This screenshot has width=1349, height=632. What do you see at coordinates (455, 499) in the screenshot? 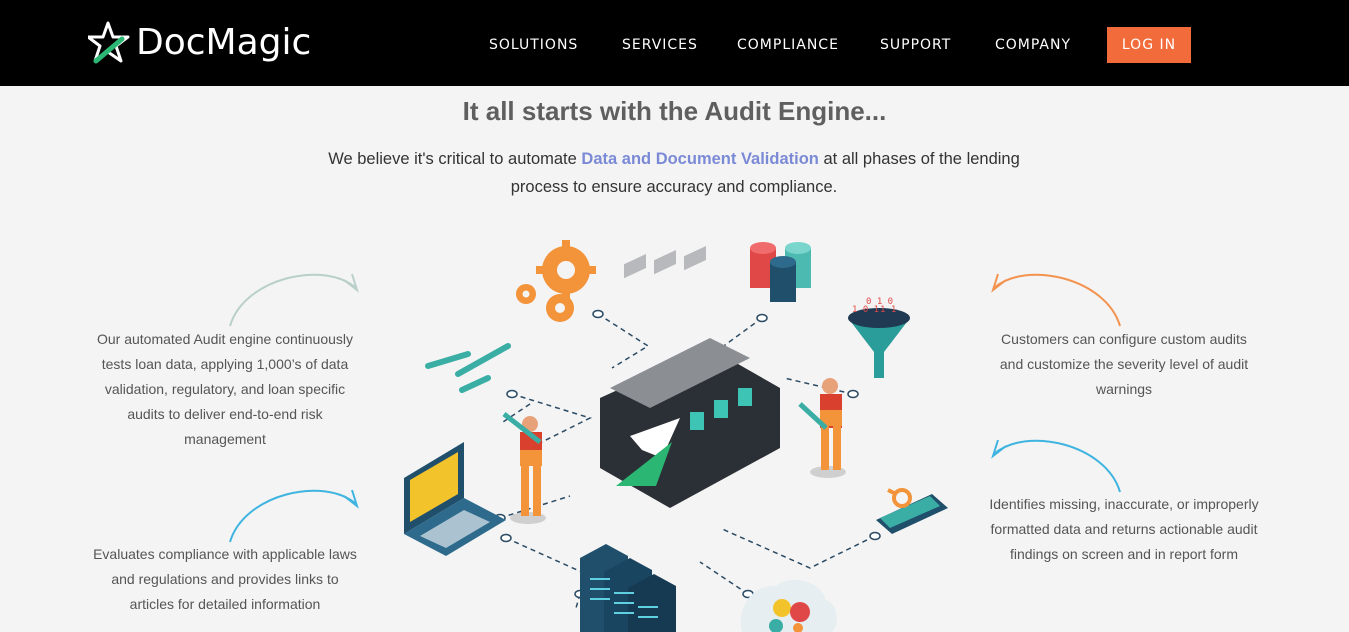
I see `laptop-binary-icon` at bounding box center [455, 499].